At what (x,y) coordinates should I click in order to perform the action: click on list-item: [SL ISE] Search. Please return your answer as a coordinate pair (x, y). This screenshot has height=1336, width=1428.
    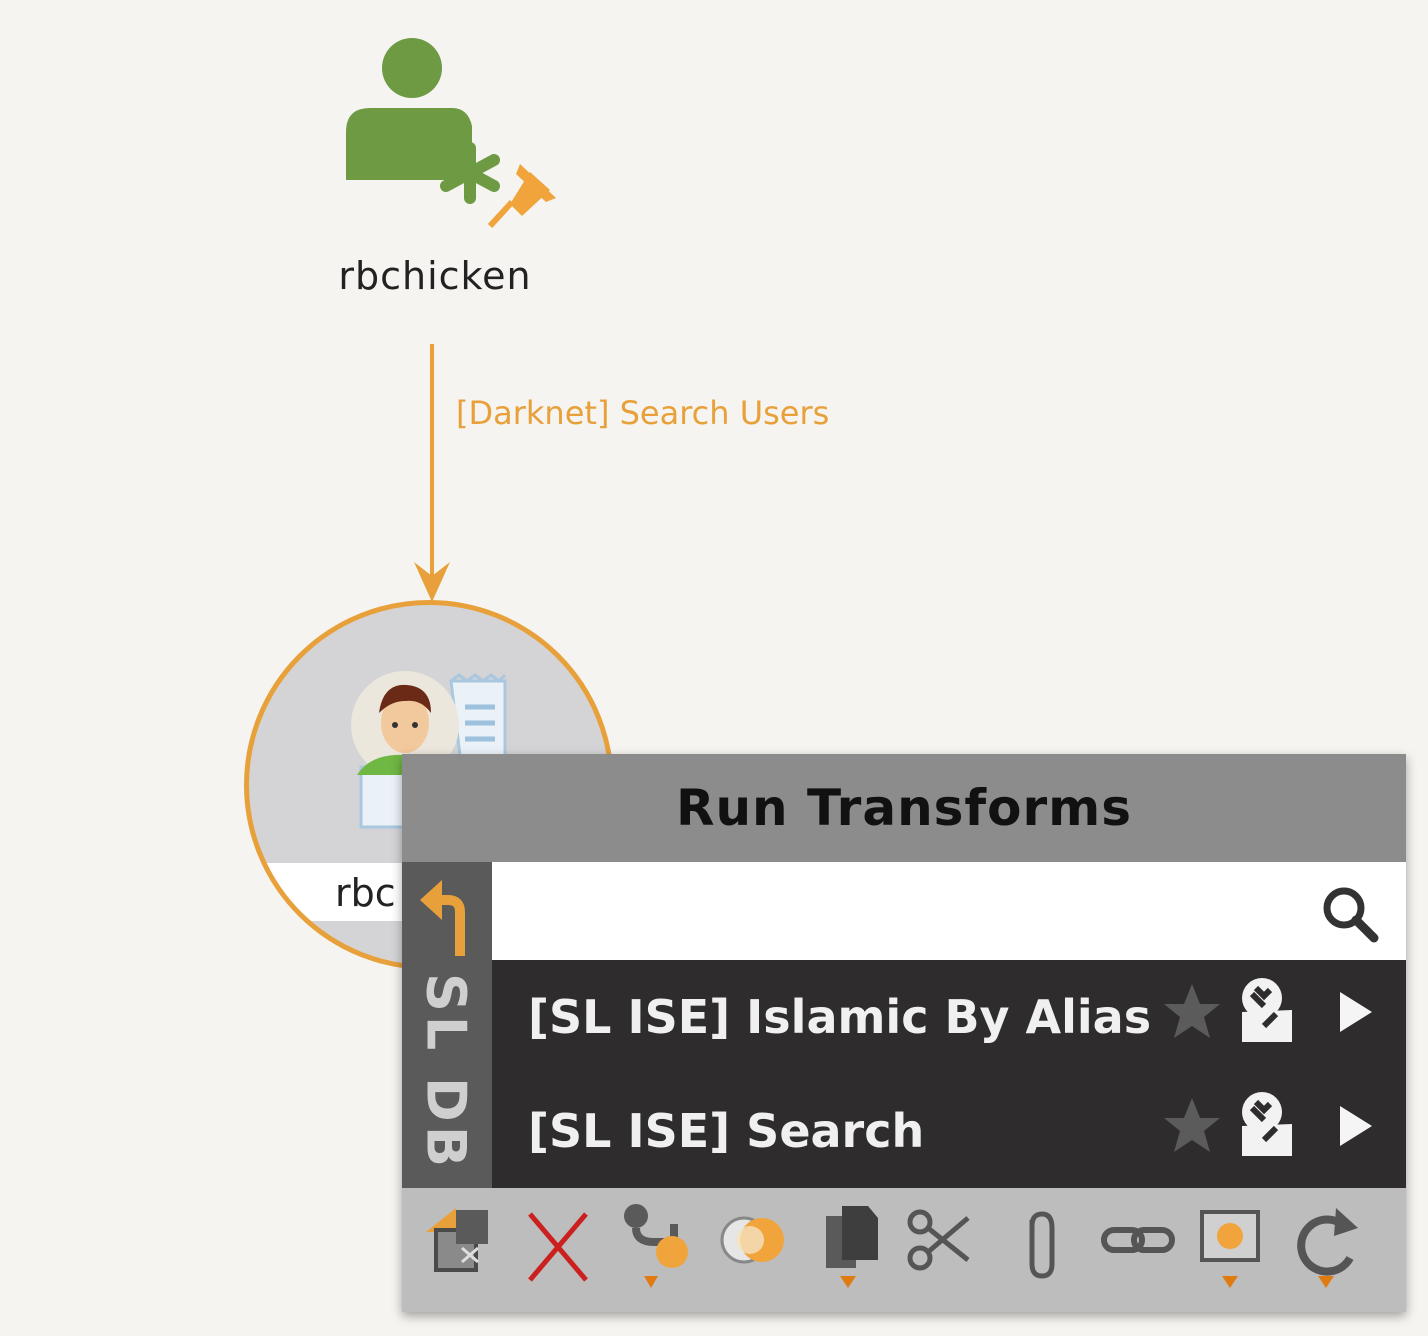
    Looking at the image, I should click on (949, 1131).